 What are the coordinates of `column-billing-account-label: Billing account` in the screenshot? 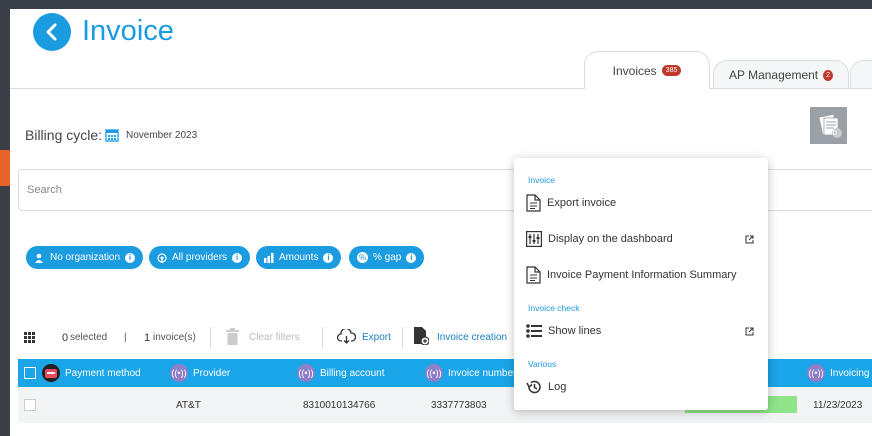 It's located at (352, 373).